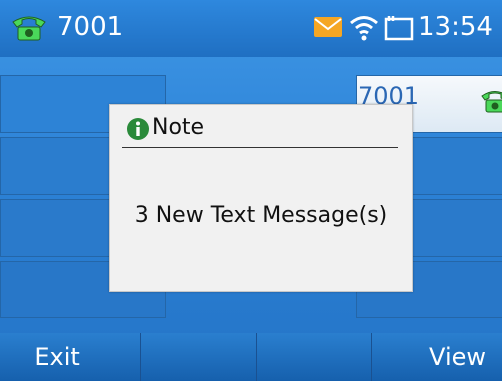 This screenshot has width=502, height=381. I want to click on wifi-icon, so click(364, 28).